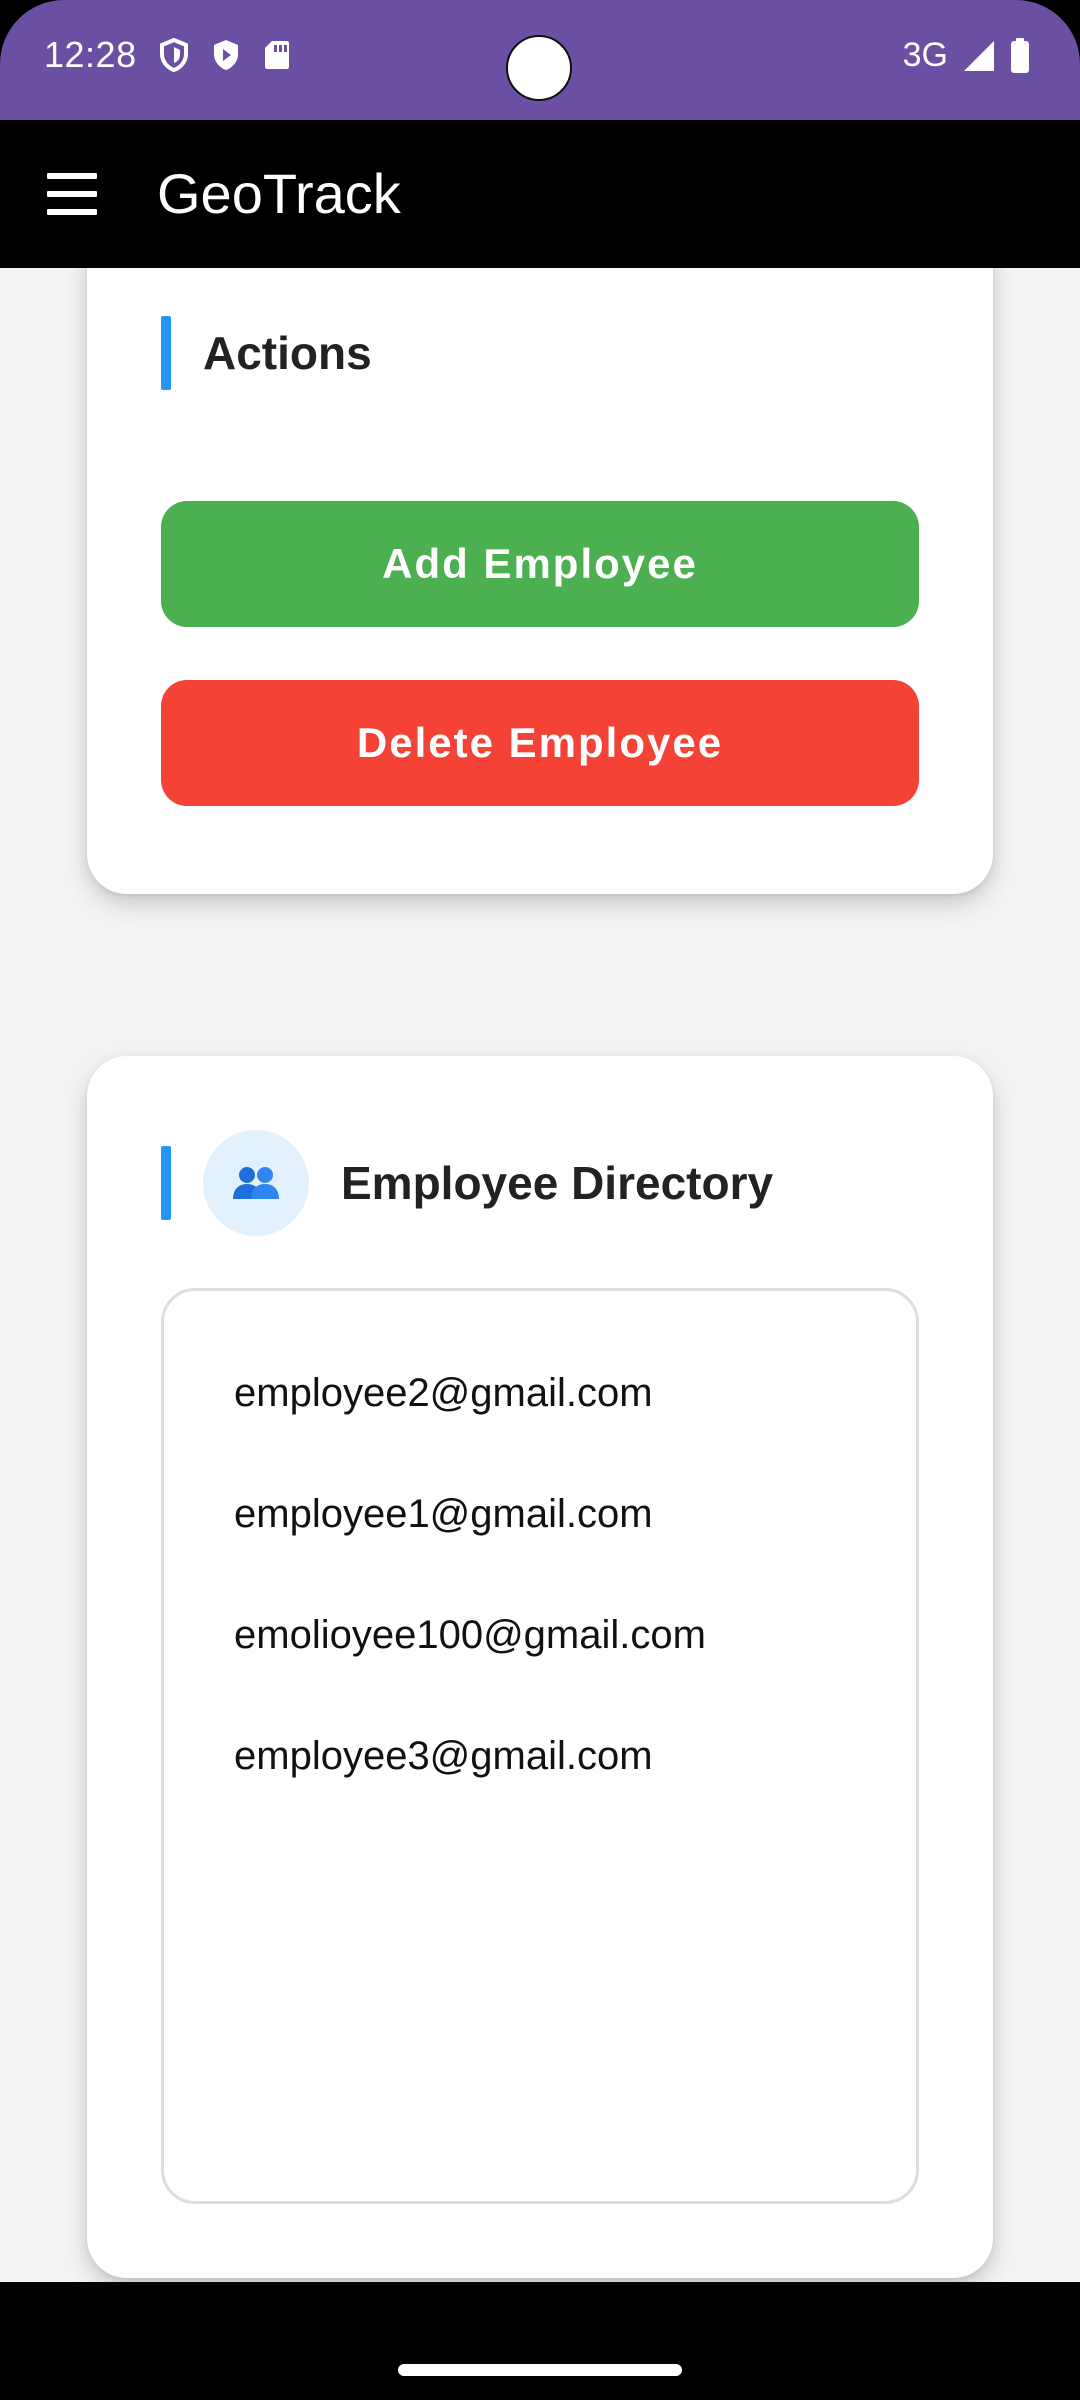 Image resolution: width=1080 pixels, height=2400 pixels. I want to click on employee-list-item: employee3@gmail.com, so click(443, 1756).